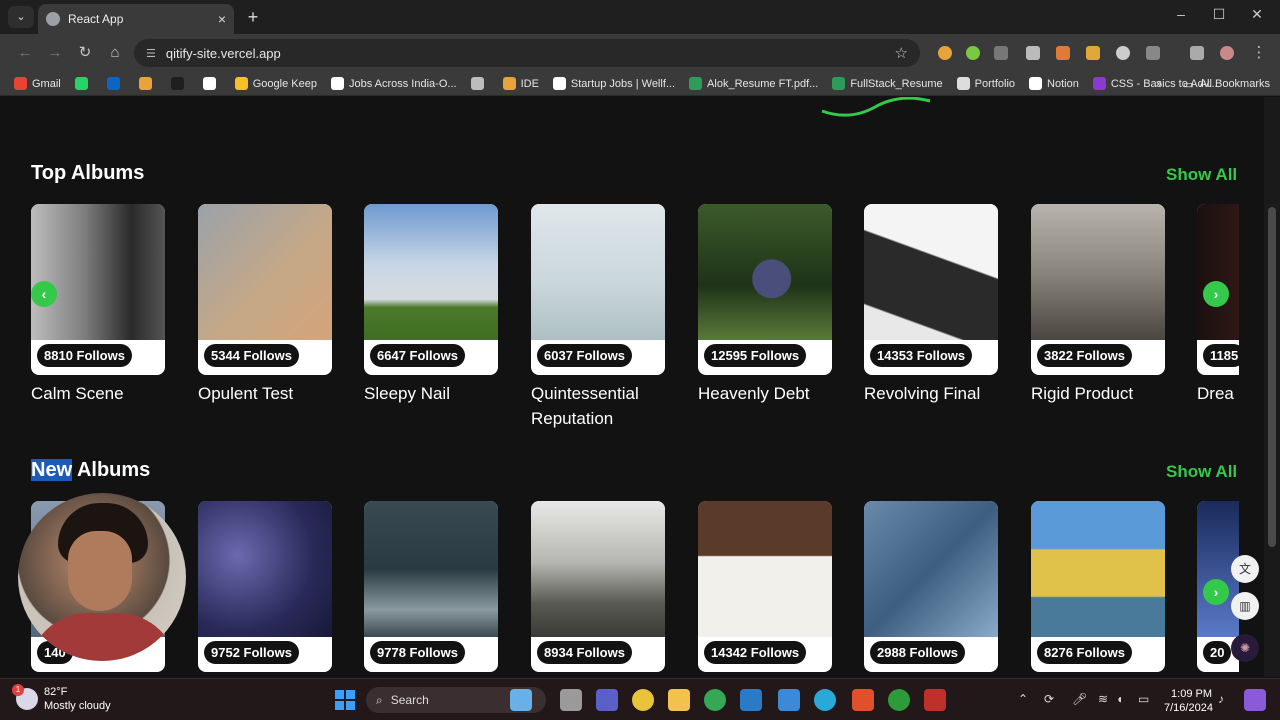 This screenshot has width=1280, height=720. Describe the element at coordinates (1201, 472) in the screenshot. I see `new-albums-show-all-button: Show All` at that location.